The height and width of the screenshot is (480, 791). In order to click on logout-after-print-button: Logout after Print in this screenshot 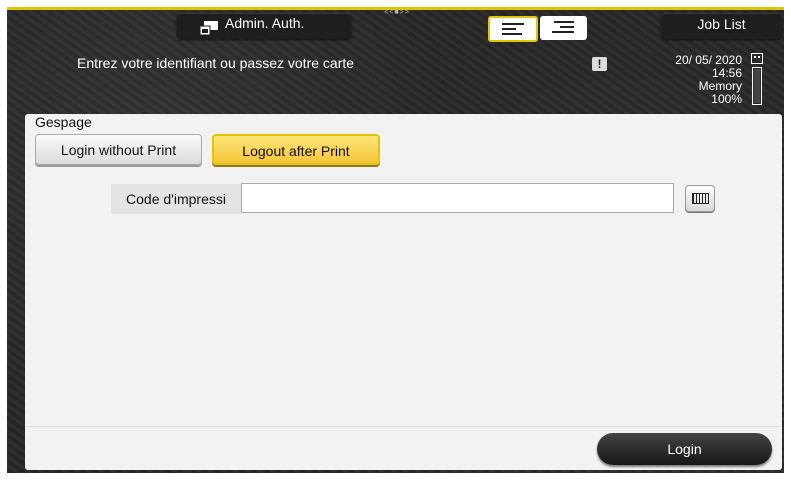, I will do `click(296, 149)`.